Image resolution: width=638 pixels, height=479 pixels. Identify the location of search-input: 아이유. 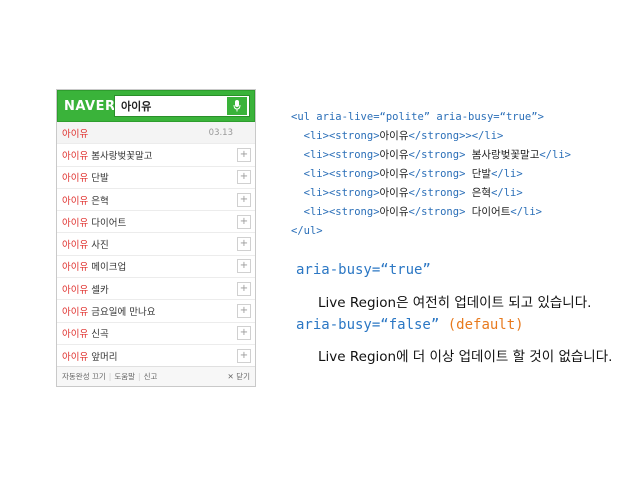
(182, 106).